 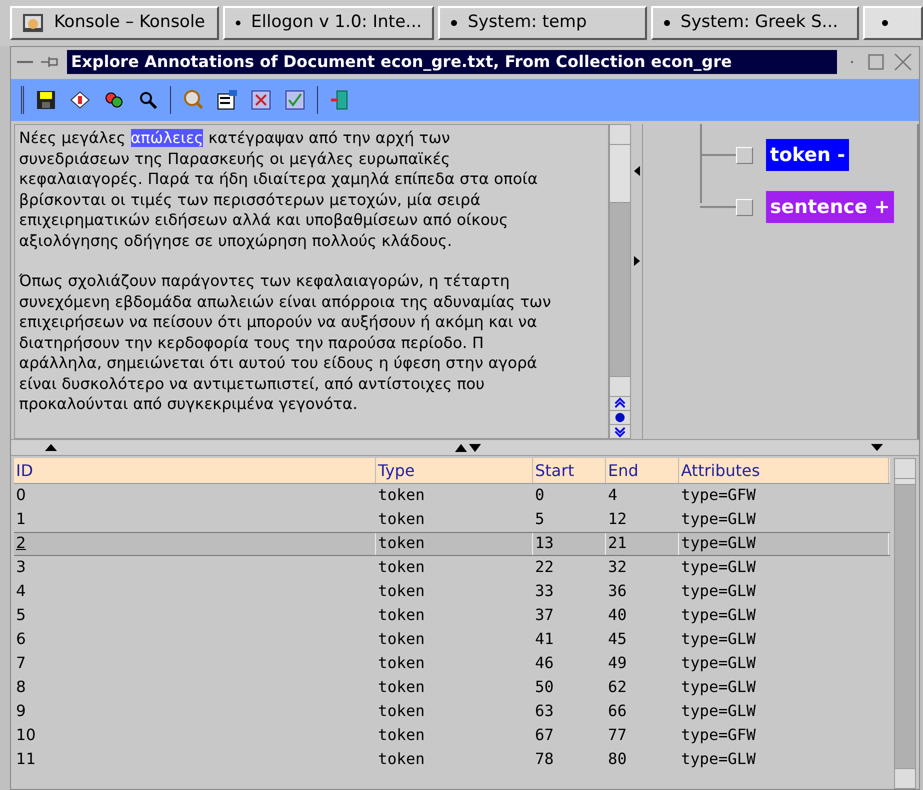 What do you see at coordinates (544, 591) in the screenshot?
I see `table-cell-text: 33` at bounding box center [544, 591].